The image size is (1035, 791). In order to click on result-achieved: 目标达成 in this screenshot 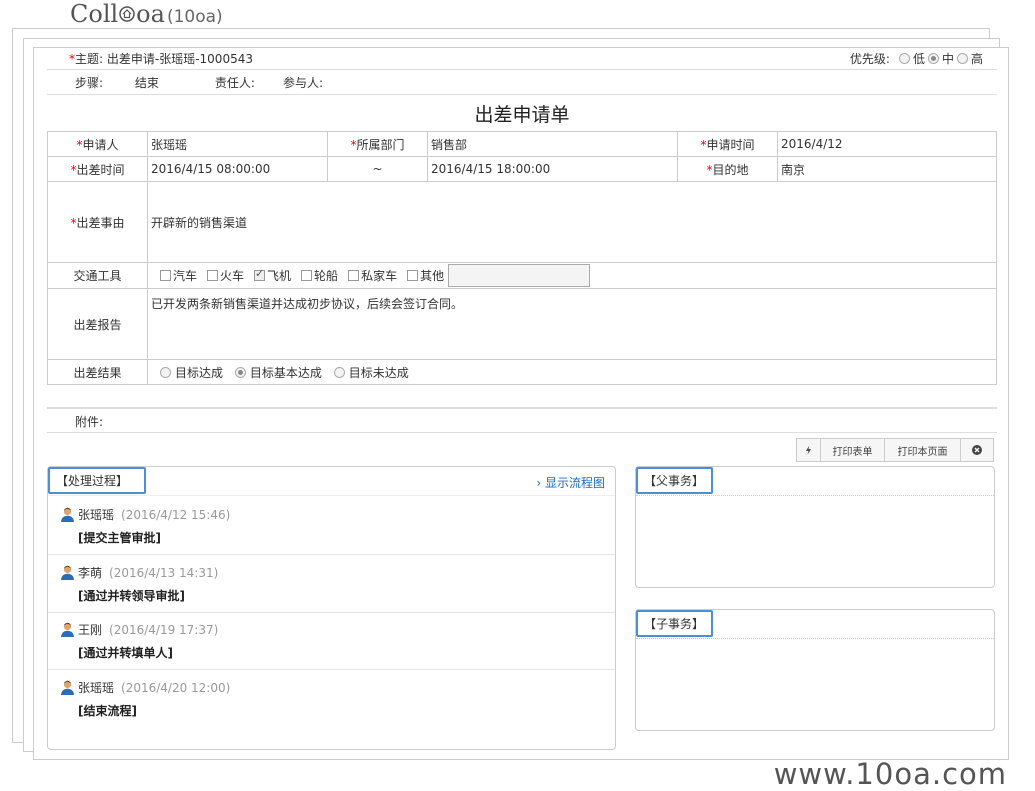, I will do `click(191, 372)`.